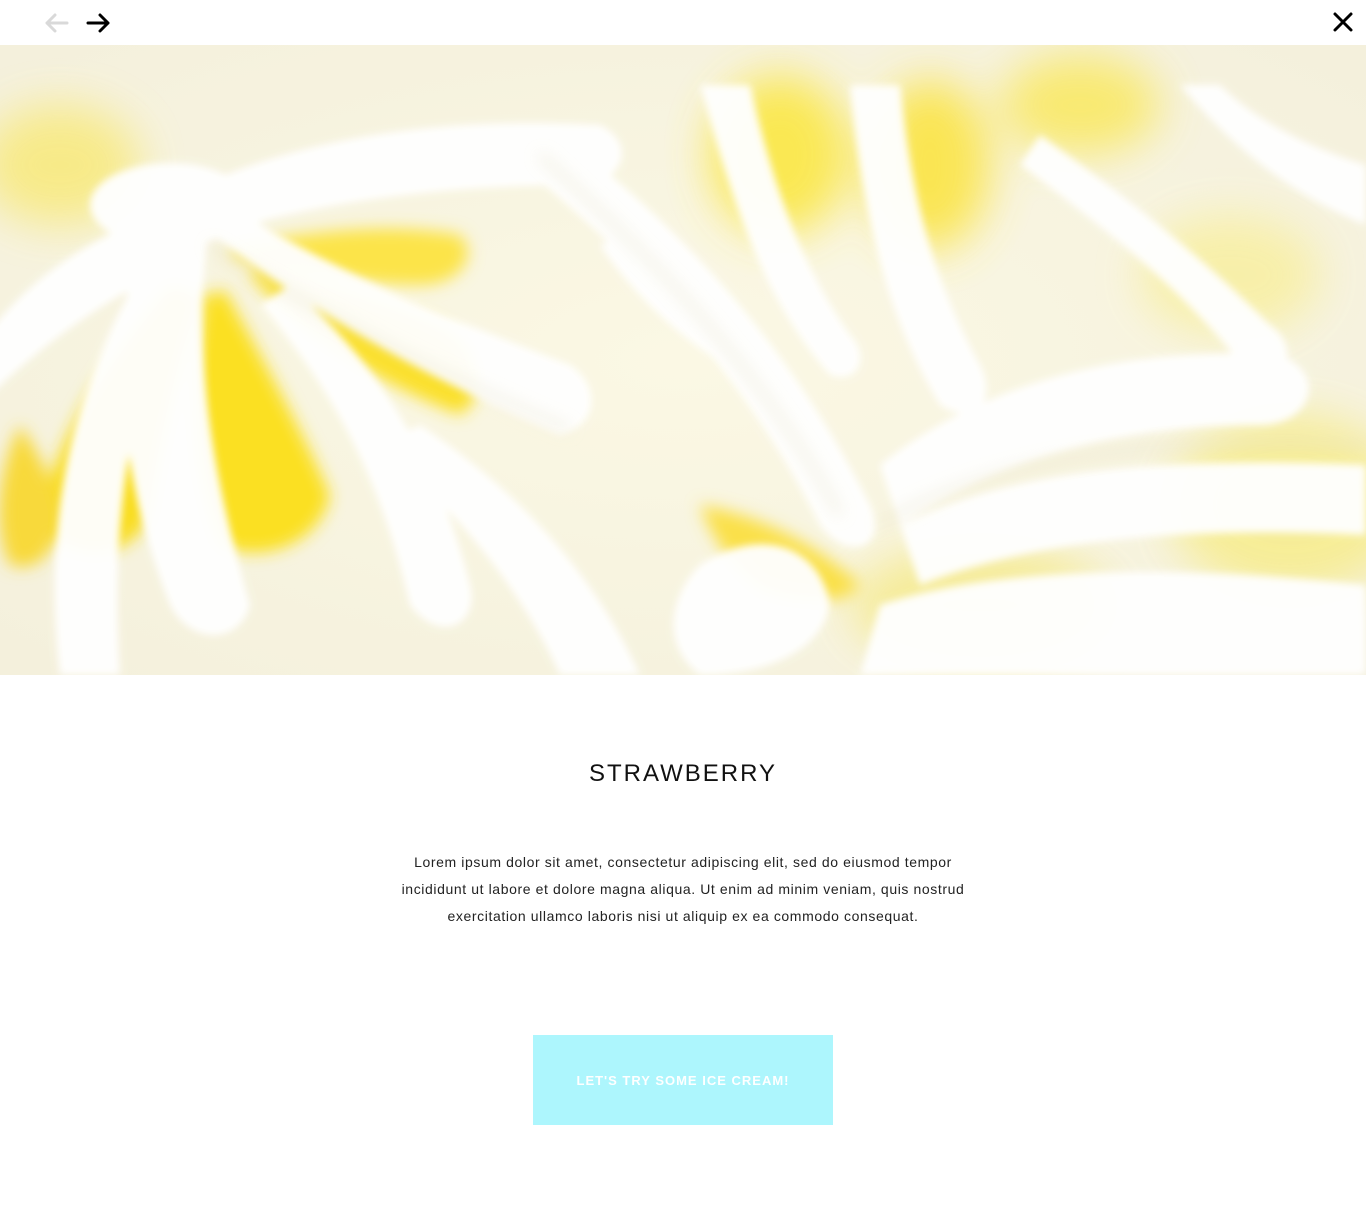 The image size is (1366, 1215). I want to click on arrow-right-icon, so click(98, 23).